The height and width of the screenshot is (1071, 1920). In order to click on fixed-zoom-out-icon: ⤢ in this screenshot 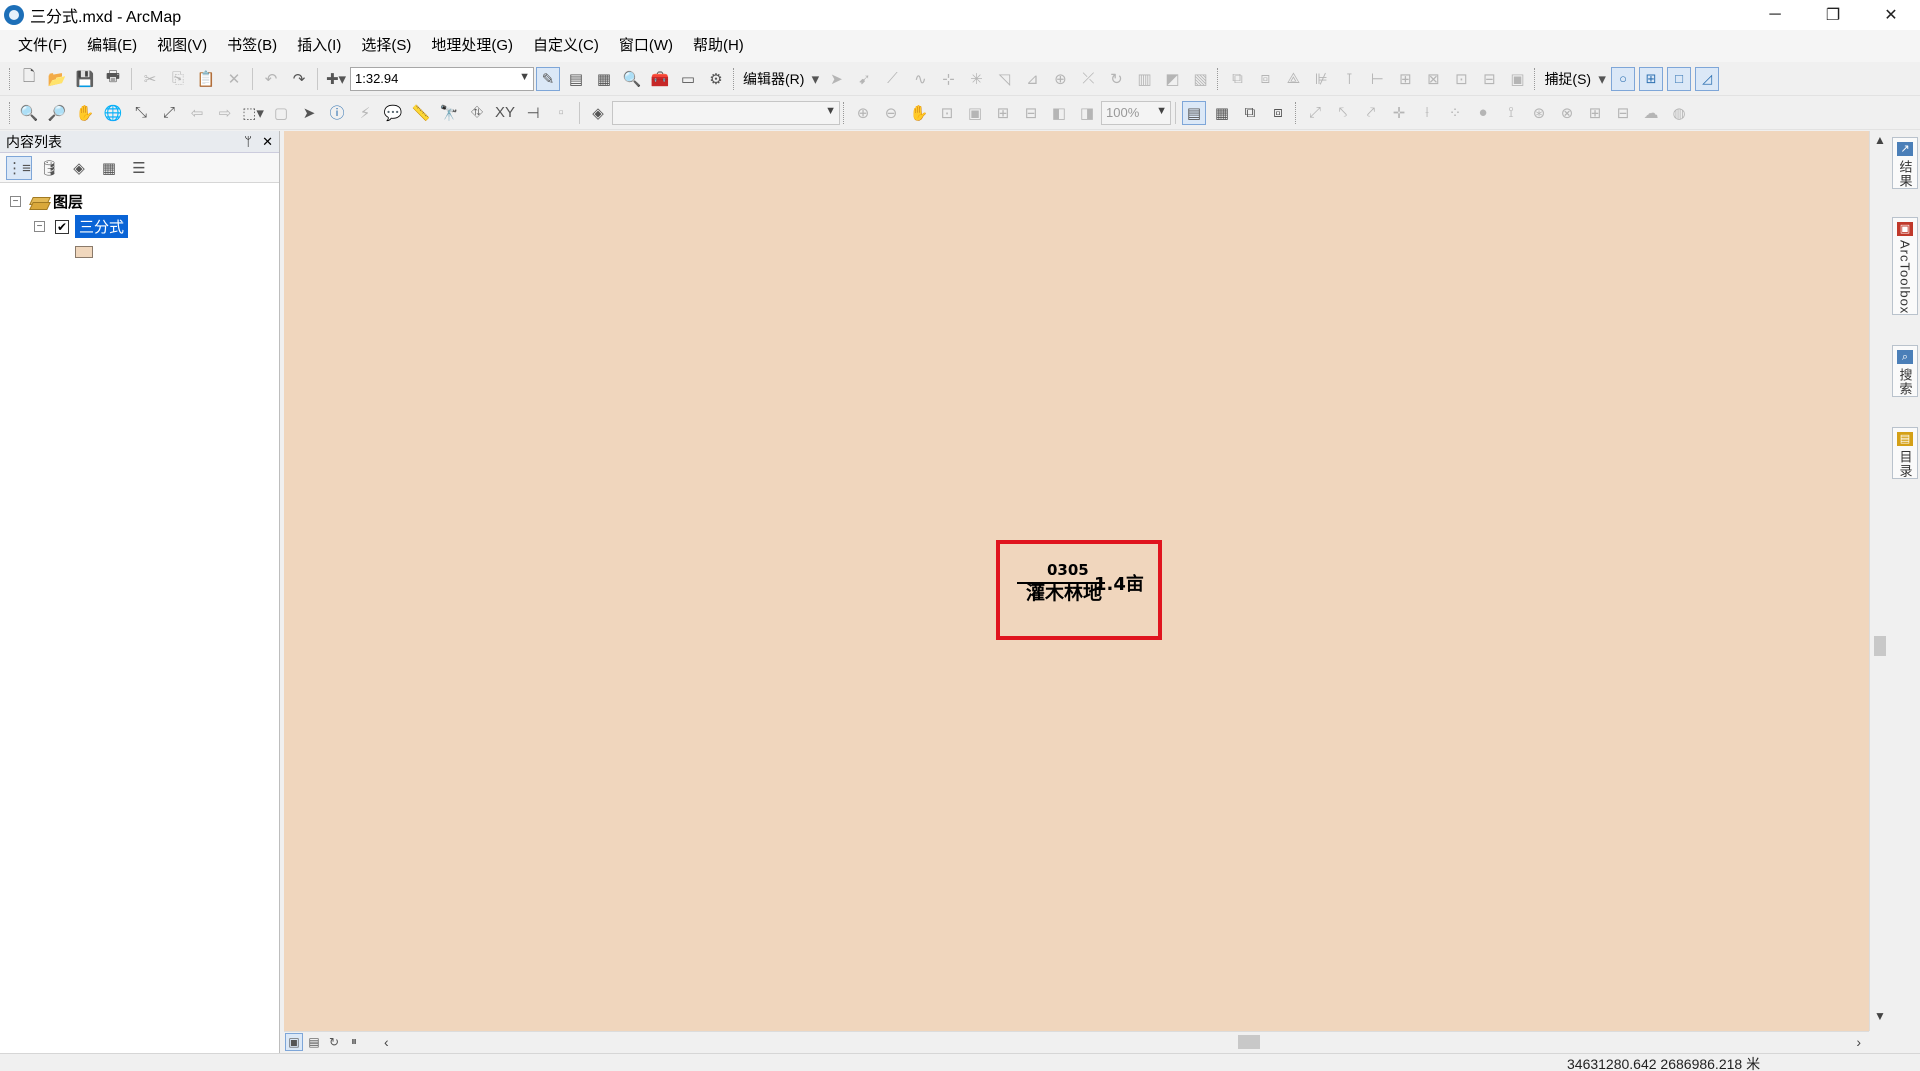, I will do `click(169, 113)`.